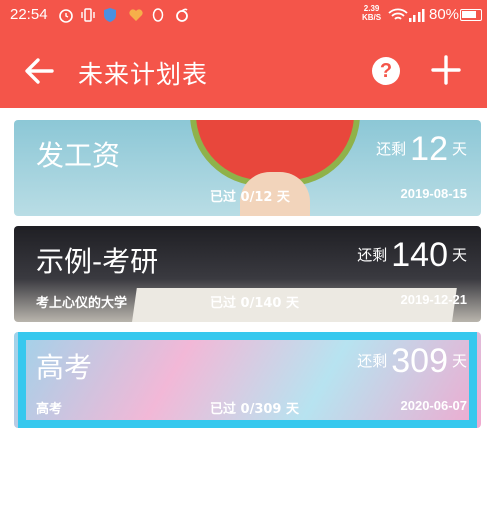 The width and height of the screenshot is (487, 515). I want to click on battery-icon, so click(471, 15).